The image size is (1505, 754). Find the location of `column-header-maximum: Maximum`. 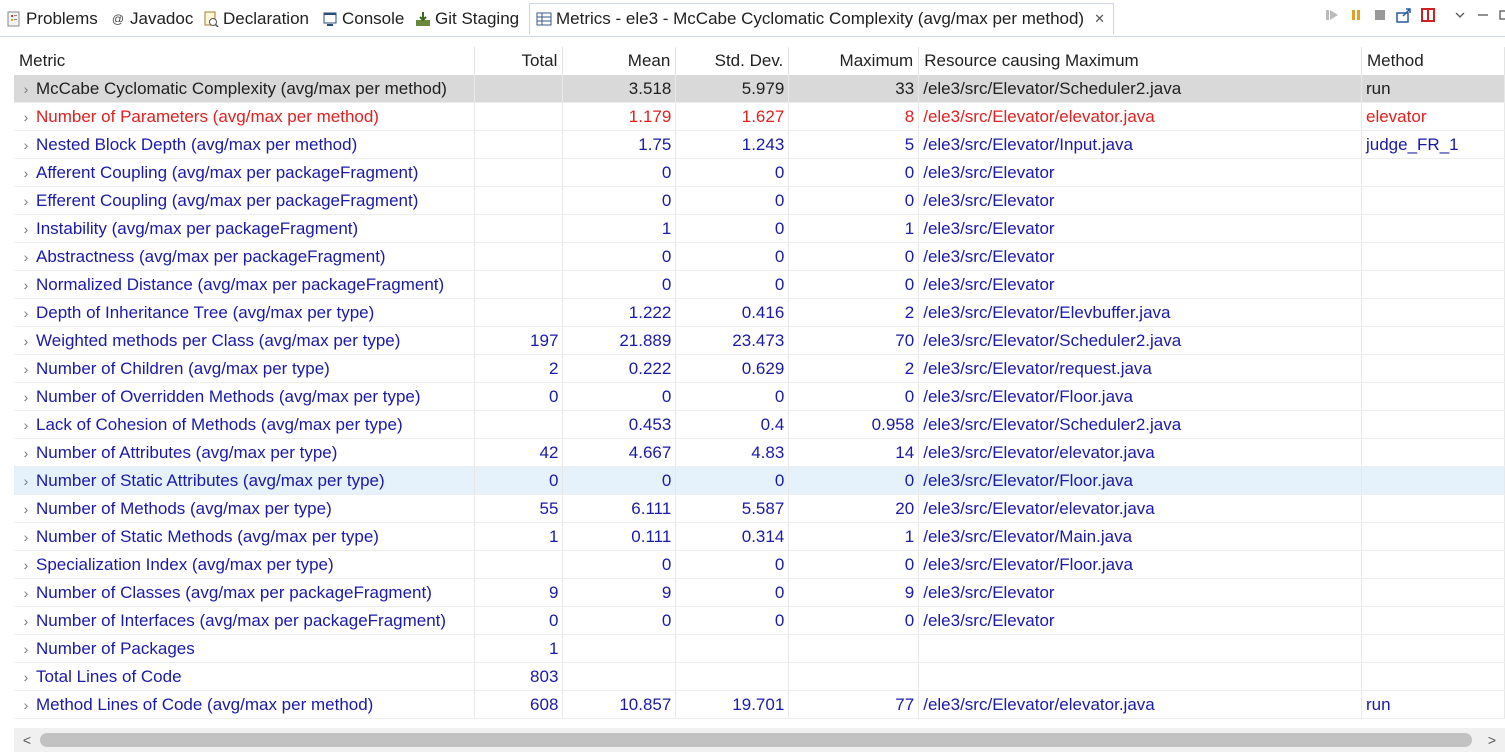

column-header-maximum: Maximum is located at coordinates (854, 61).